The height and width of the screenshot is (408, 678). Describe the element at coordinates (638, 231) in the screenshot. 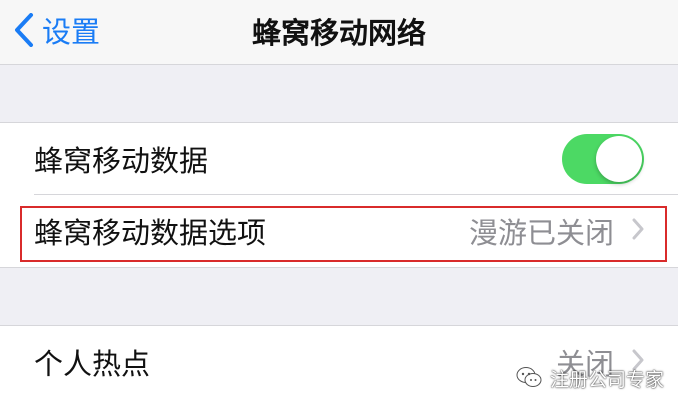

I see `chevron-right-icon` at that location.